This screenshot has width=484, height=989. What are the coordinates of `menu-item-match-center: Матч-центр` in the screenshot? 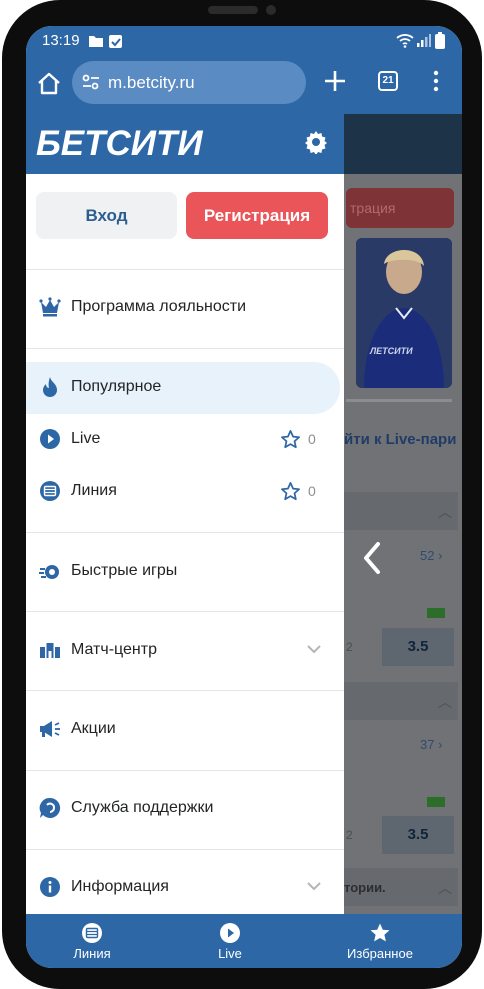 It's located at (185, 651).